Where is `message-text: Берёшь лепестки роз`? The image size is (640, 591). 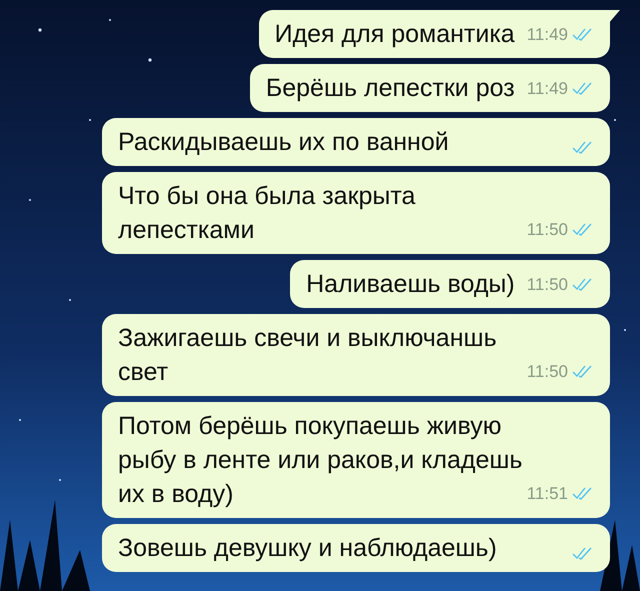 message-text: Берёшь лепестки роз is located at coordinates (390, 88).